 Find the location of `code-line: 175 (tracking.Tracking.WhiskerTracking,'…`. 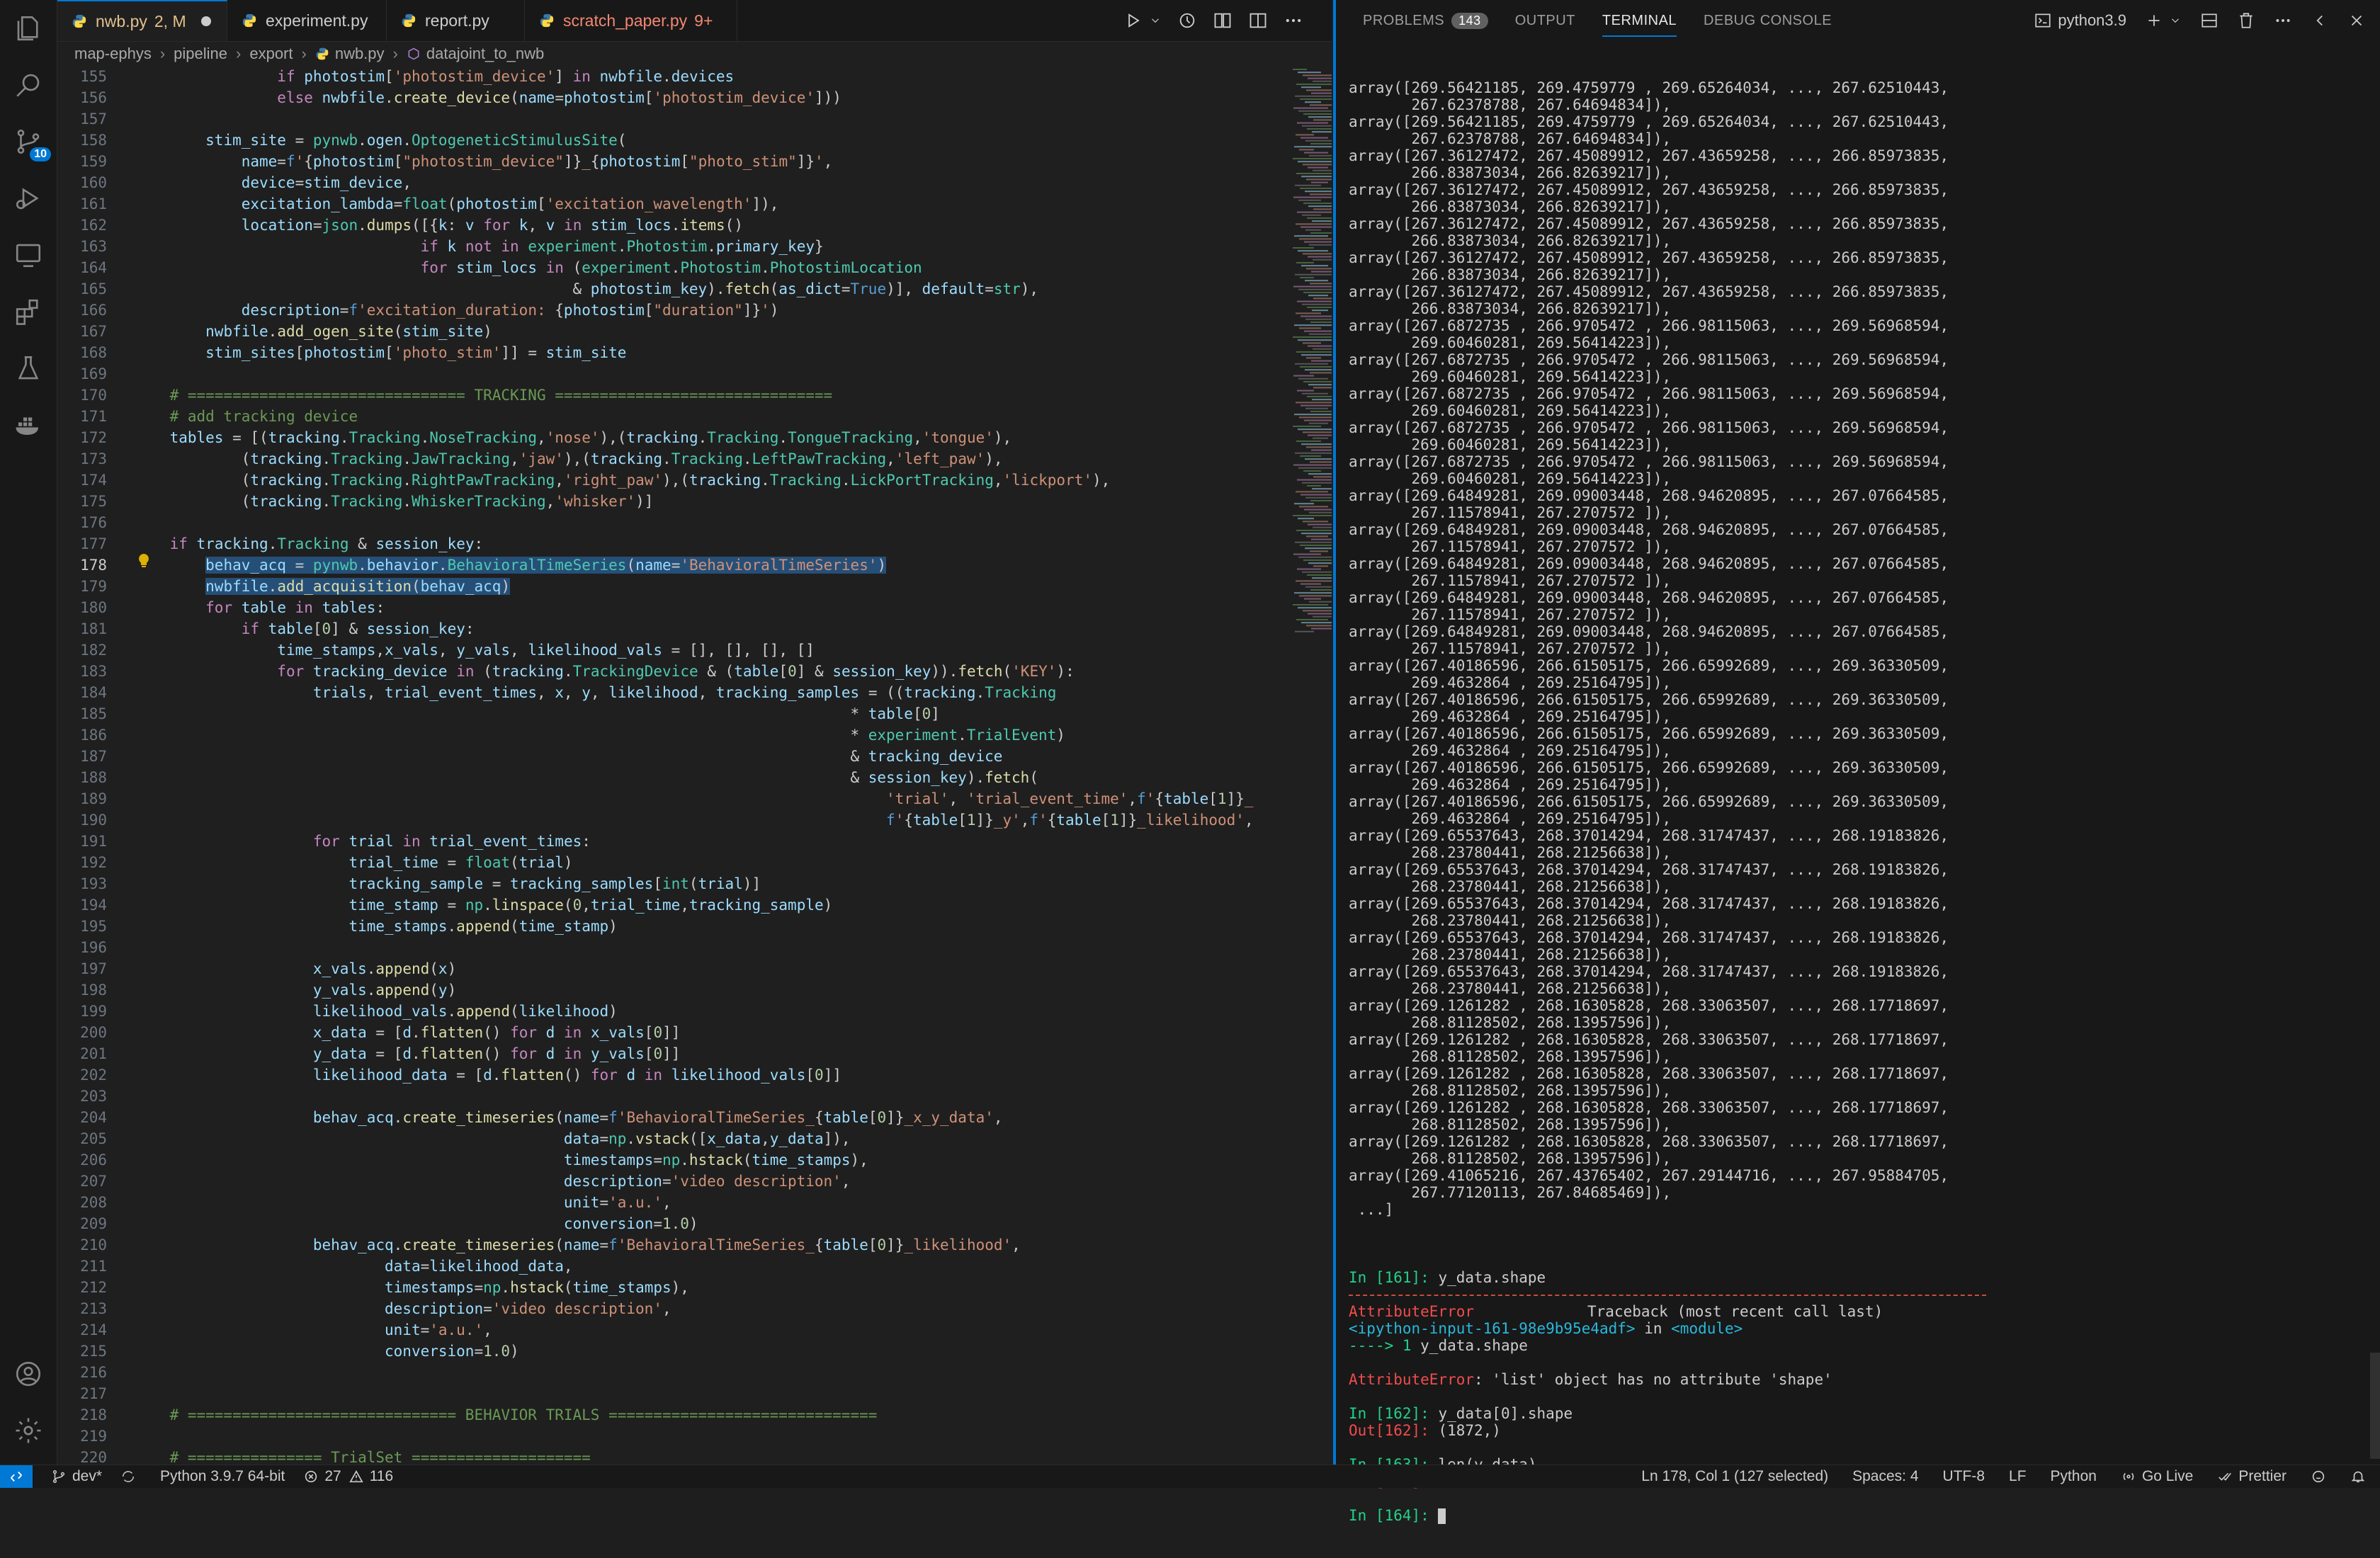

code-line: 175 (tracking.Tracking.WhiskerTracking,'… is located at coordinates (642, 501).